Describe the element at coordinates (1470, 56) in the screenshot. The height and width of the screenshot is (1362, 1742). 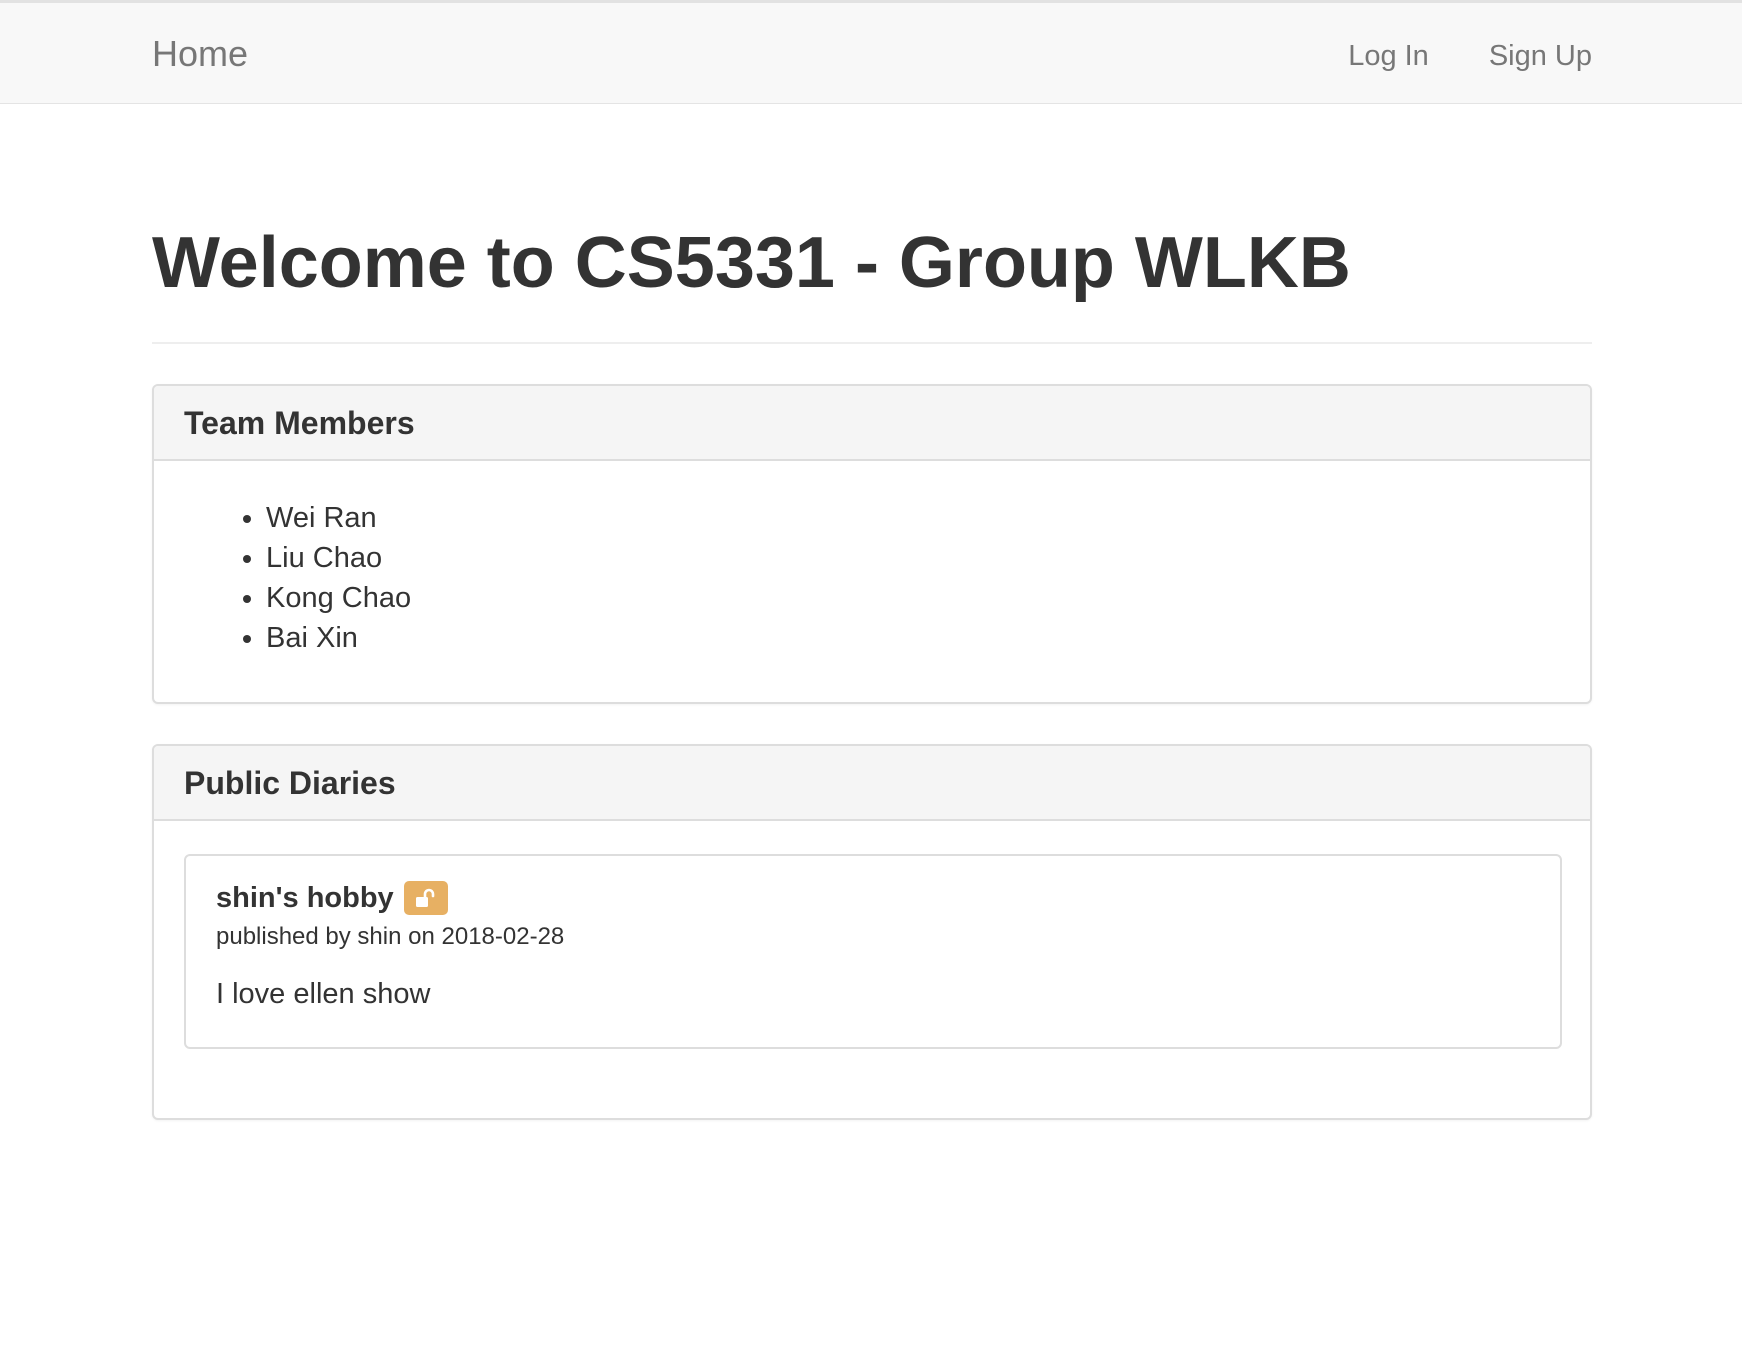
I see `nav-right-links: Log In Sign Up` at that location.